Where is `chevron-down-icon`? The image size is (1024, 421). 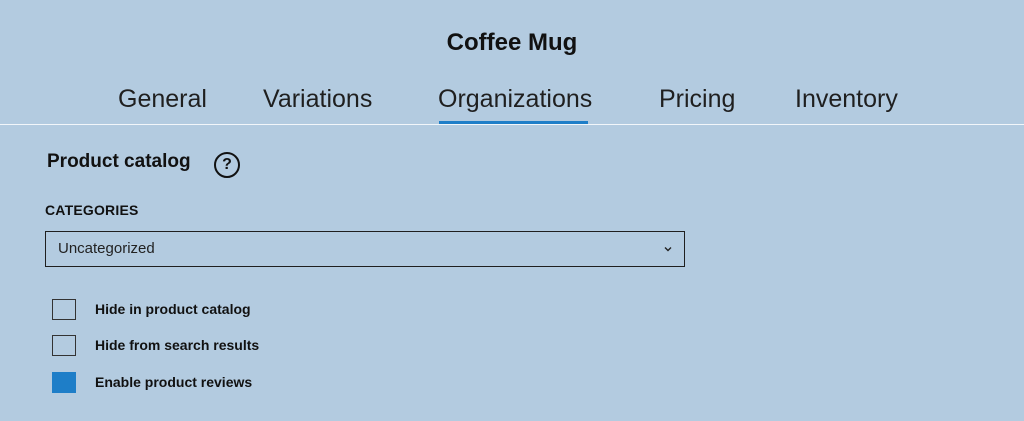
chevron-down-icon is located at coordinates (668, 249).